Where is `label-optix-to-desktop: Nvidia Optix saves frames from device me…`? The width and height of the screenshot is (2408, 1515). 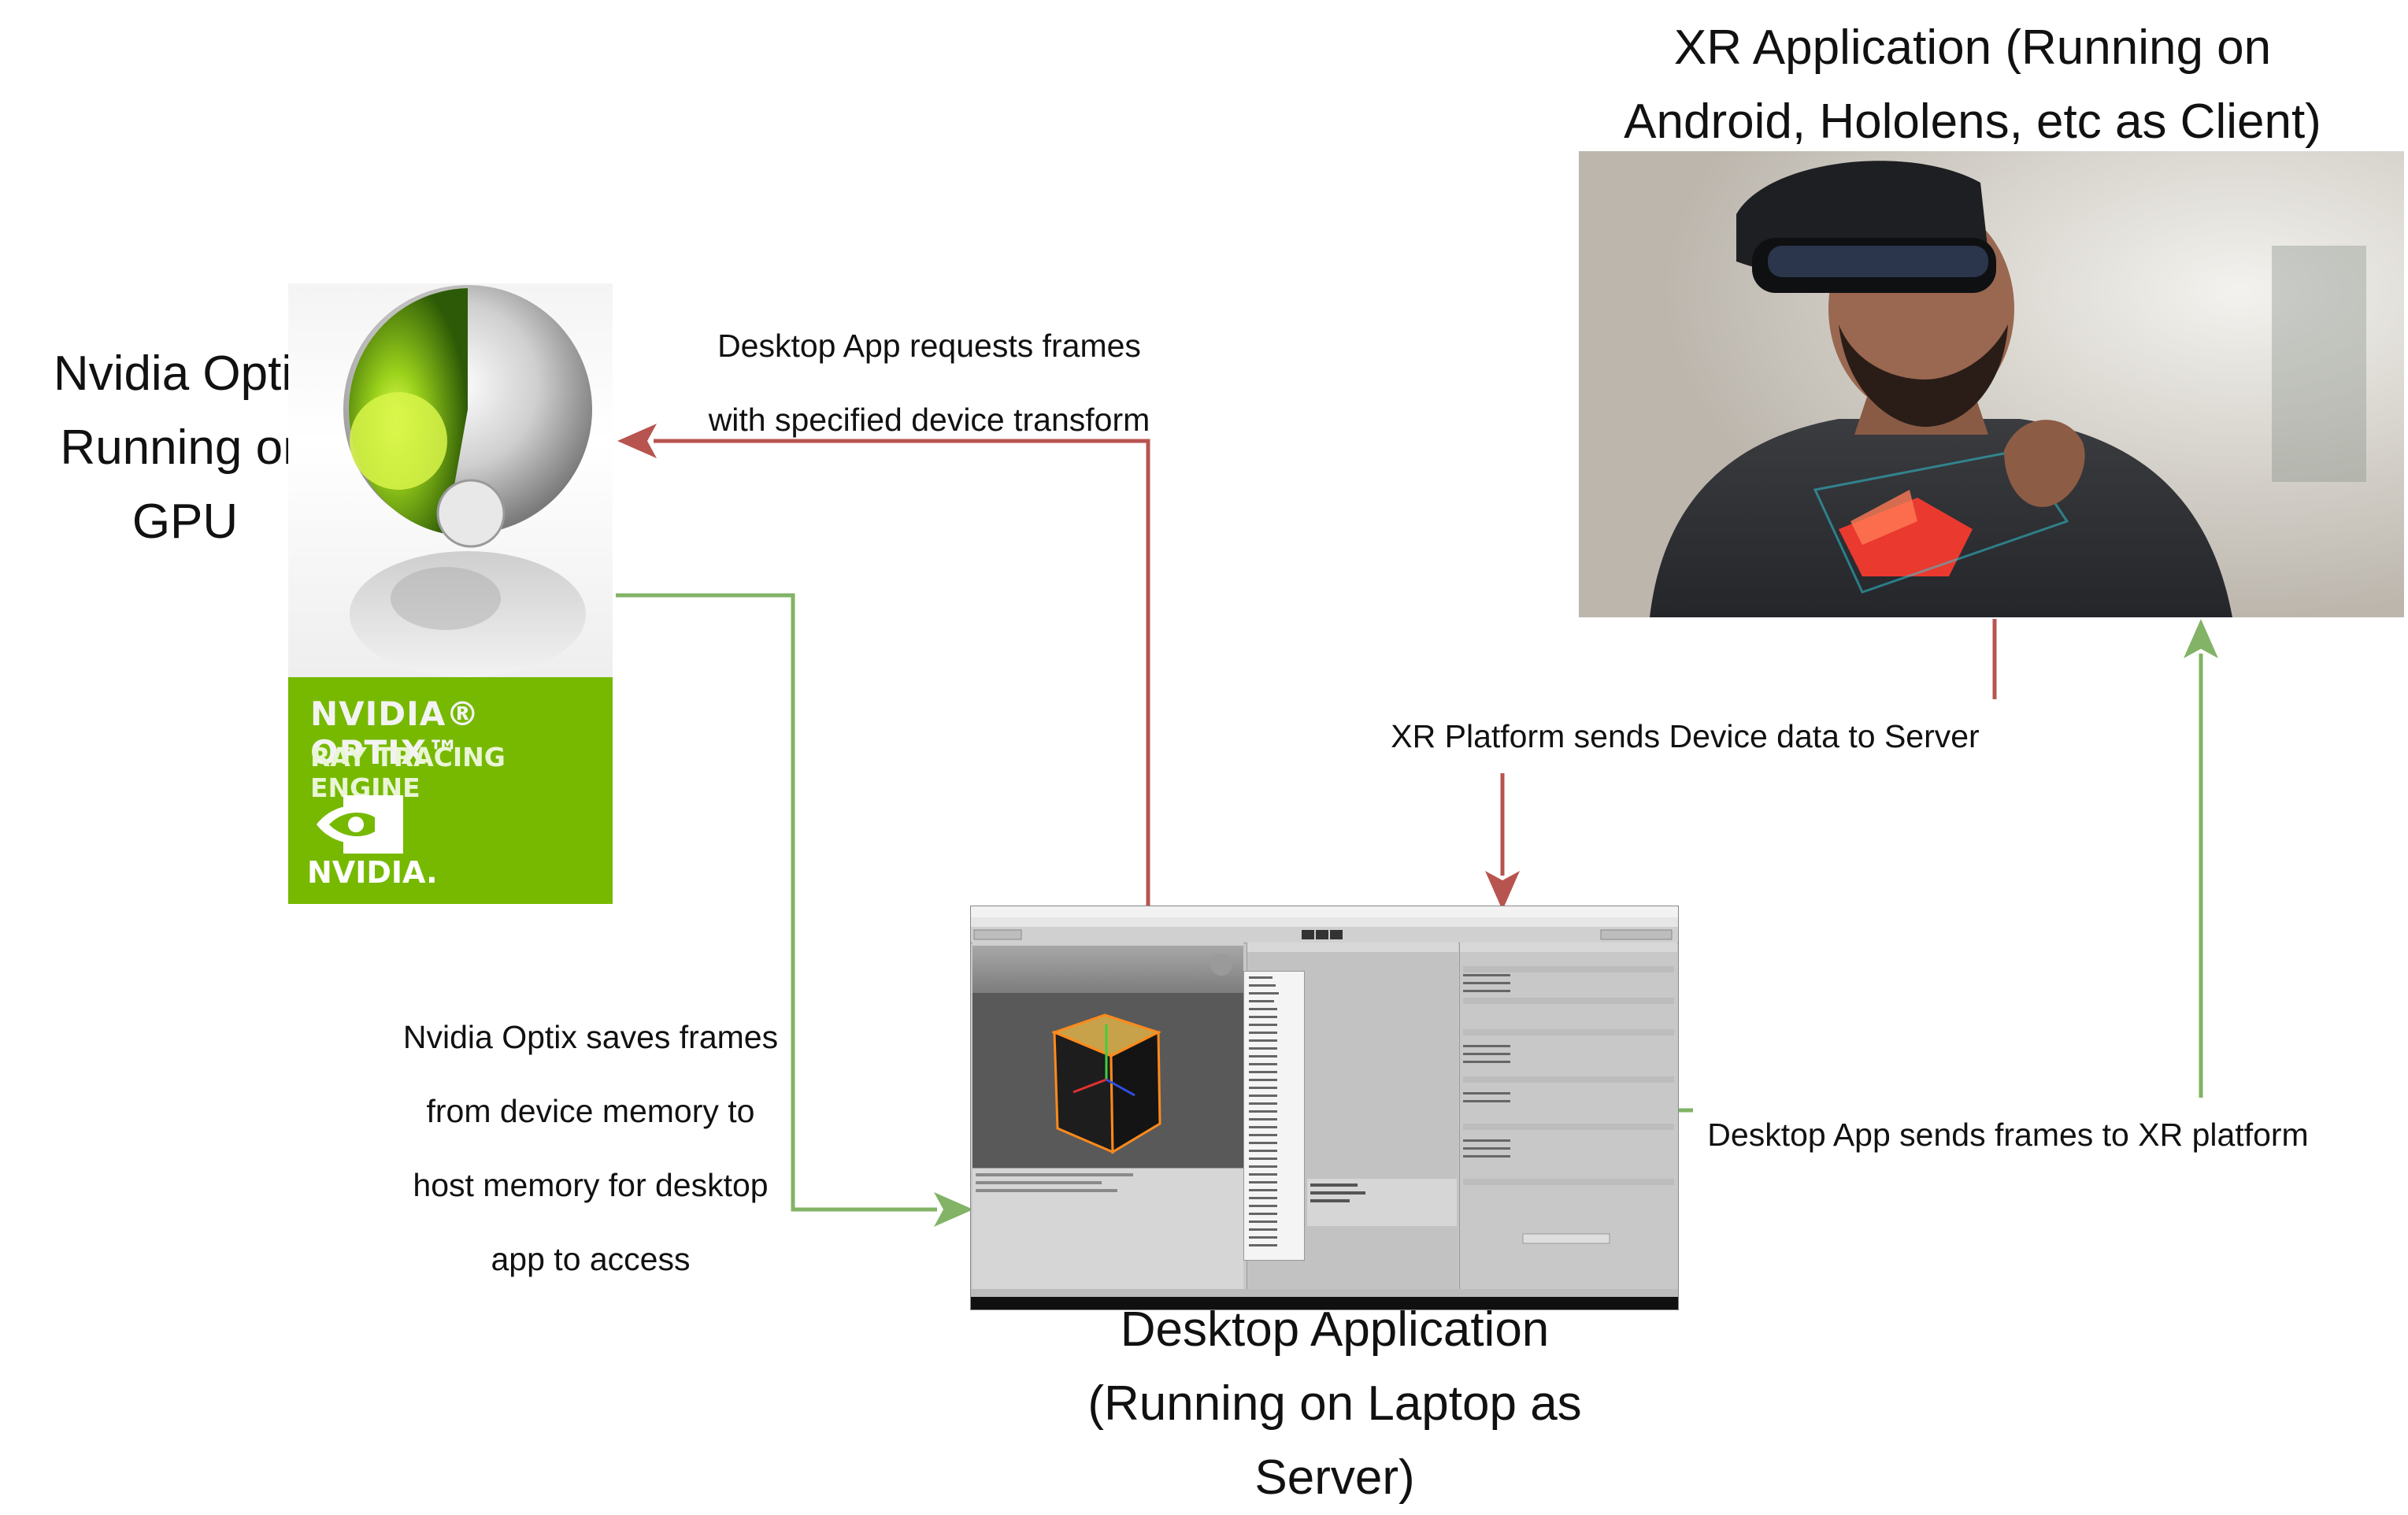
label-optix-to-desktop: Nvidia Optix saves frames from device me… is located at coordinates (590, 1148).